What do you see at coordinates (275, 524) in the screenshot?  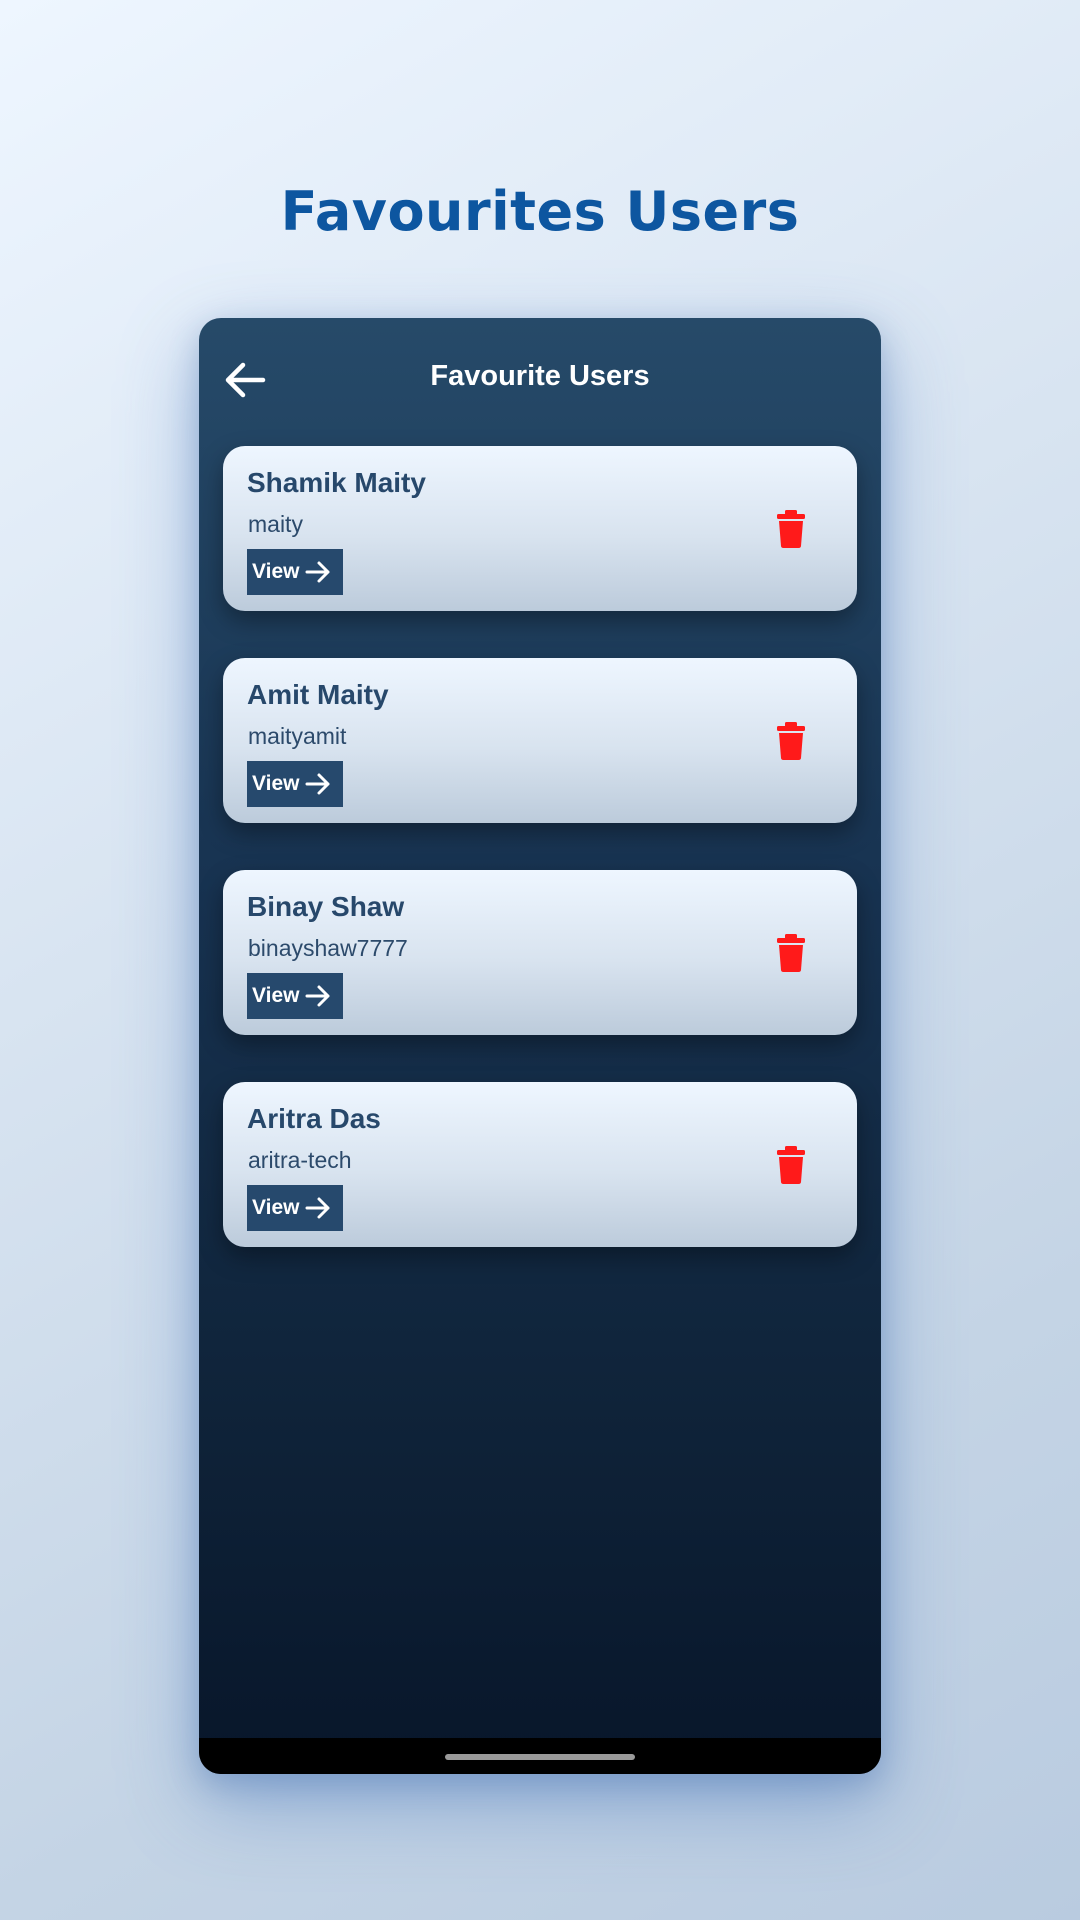 I see `user-username: maity` at bounding box center [275, 524].